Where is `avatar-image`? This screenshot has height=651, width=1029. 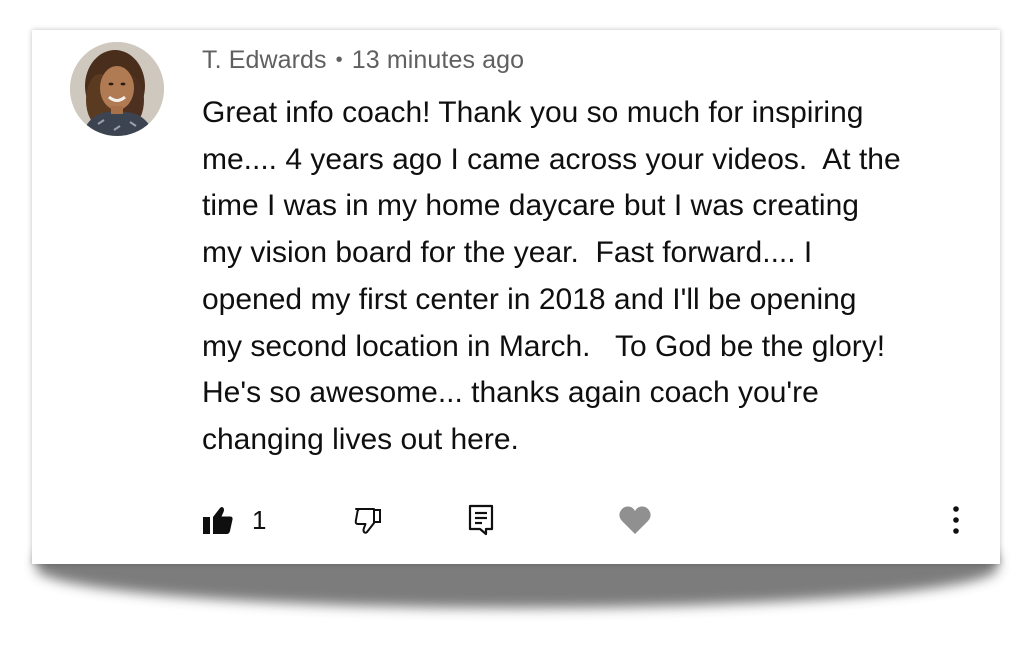 avatar-image is located at coordinates (117, 89).